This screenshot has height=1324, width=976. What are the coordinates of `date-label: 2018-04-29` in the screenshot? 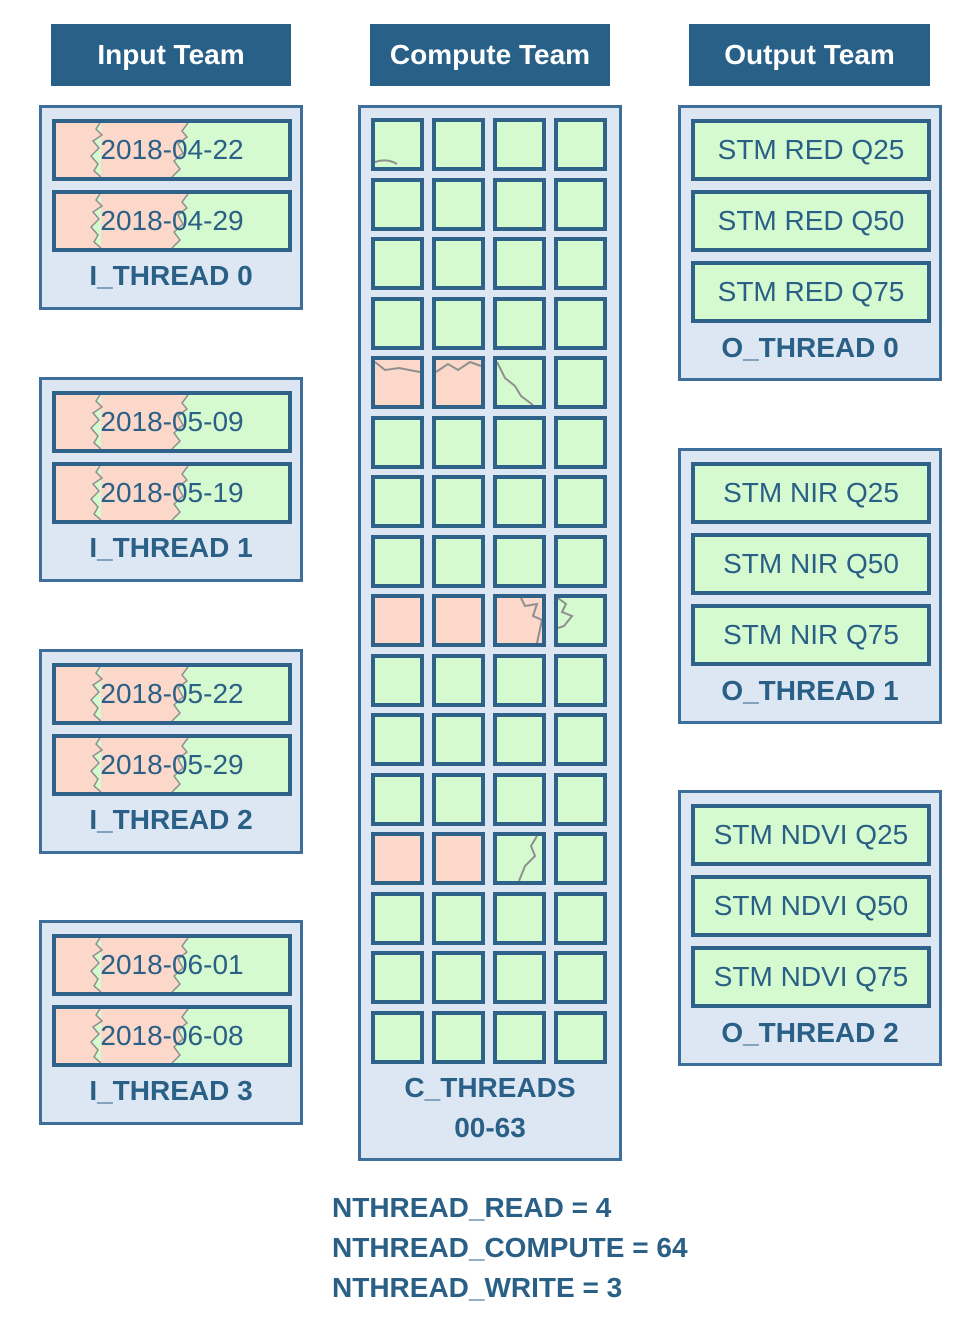 It's located at (172, 220).